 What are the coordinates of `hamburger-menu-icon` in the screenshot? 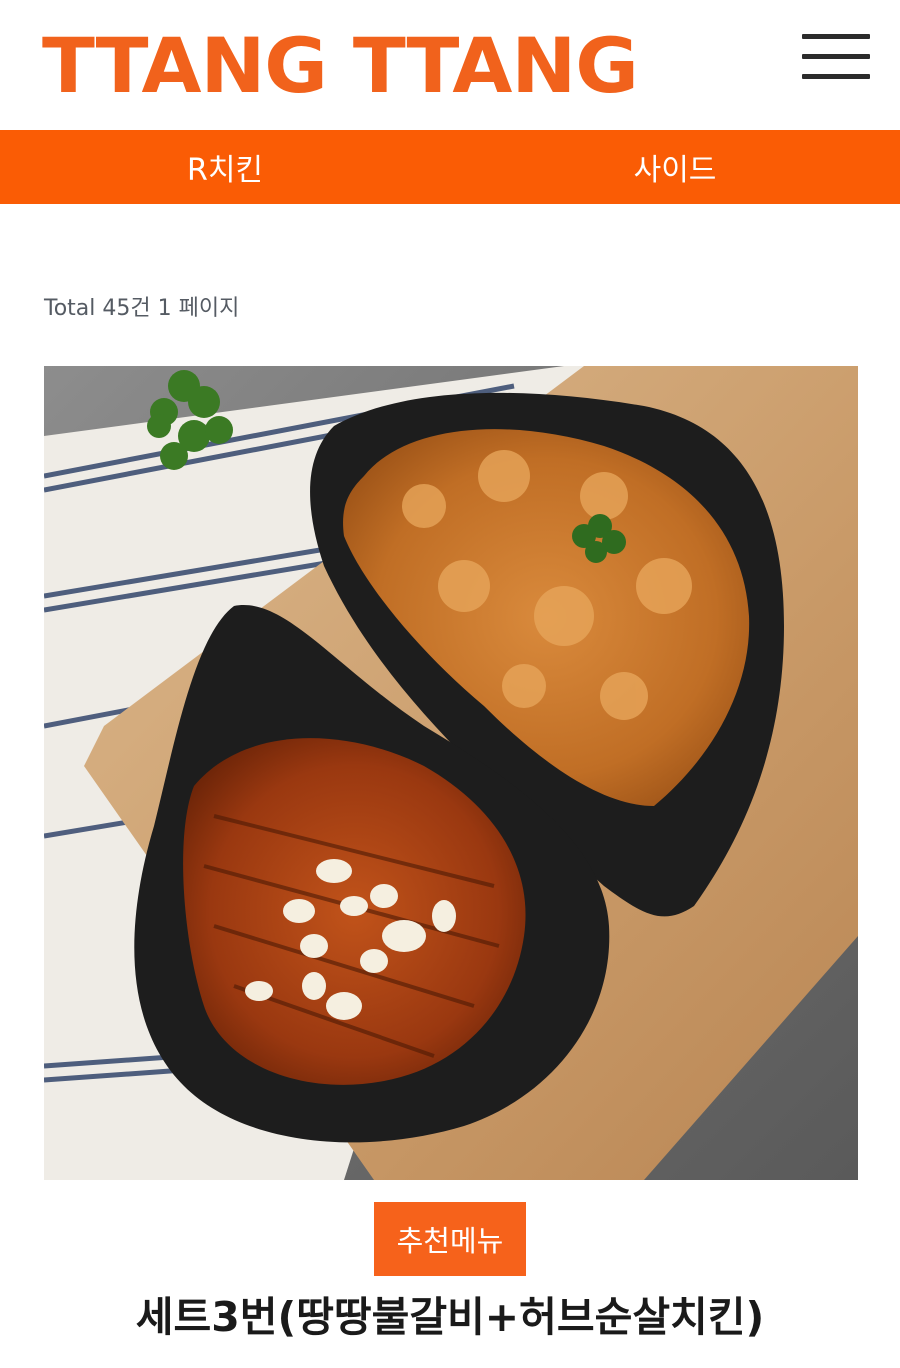 It's located at (836, 57).